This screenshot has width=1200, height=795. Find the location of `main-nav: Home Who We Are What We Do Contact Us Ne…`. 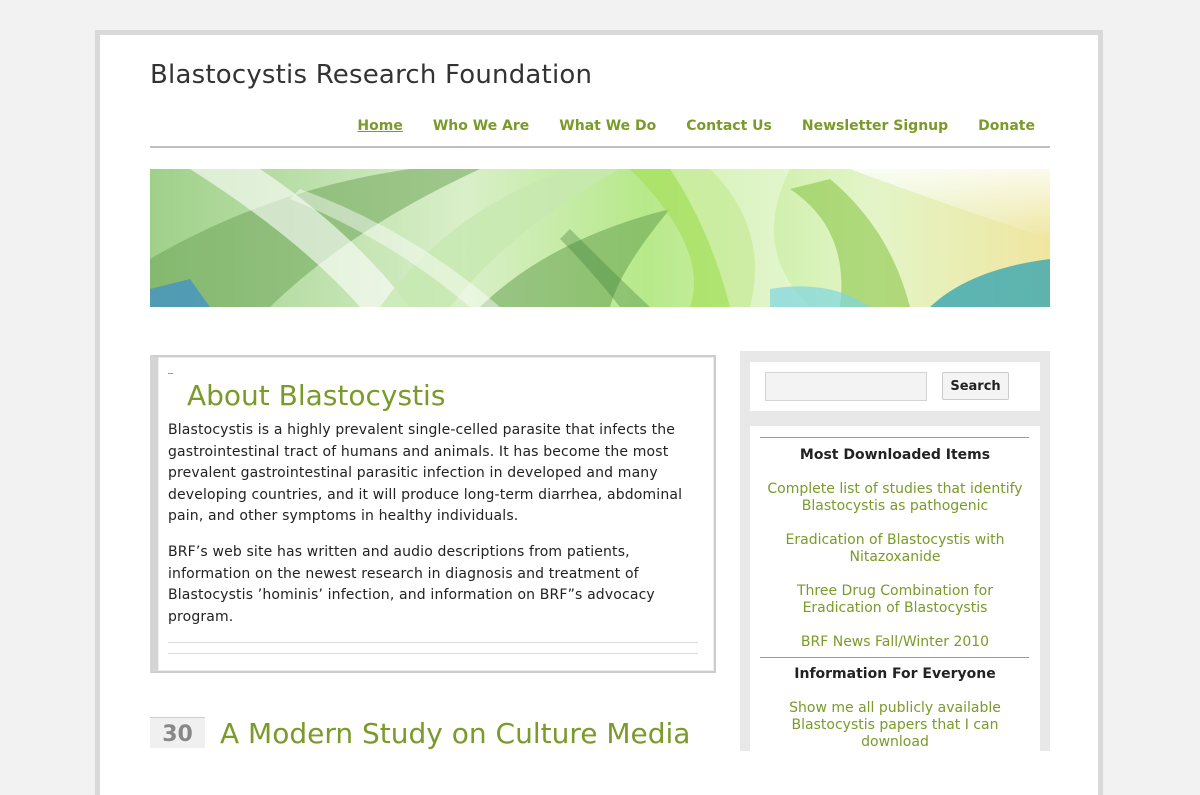

main-nav: Home Who We Are What We Do Contact Us Ne… is located at coordinates (696, 126).